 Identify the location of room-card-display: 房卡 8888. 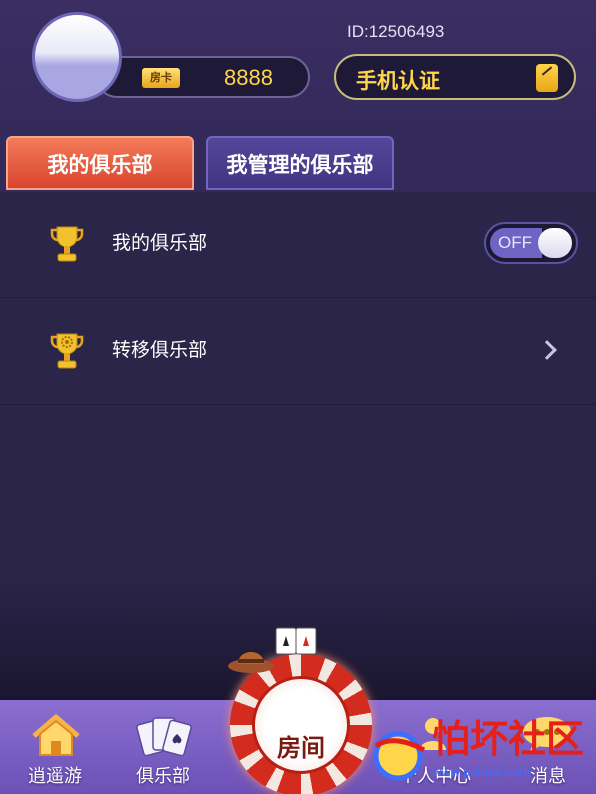
(203, 77).